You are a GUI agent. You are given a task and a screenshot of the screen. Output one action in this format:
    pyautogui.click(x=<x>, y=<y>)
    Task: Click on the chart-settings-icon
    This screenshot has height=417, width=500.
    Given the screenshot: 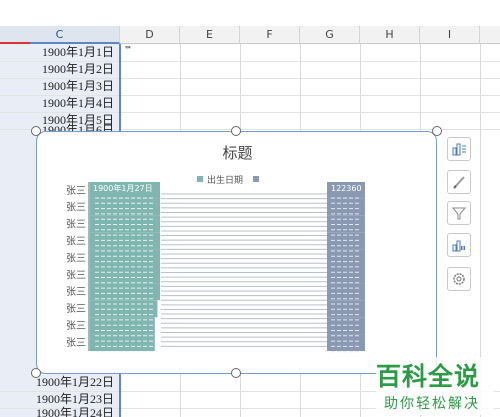 What is the action you would take?
    pyautogui.click(x=459, y=279)
    